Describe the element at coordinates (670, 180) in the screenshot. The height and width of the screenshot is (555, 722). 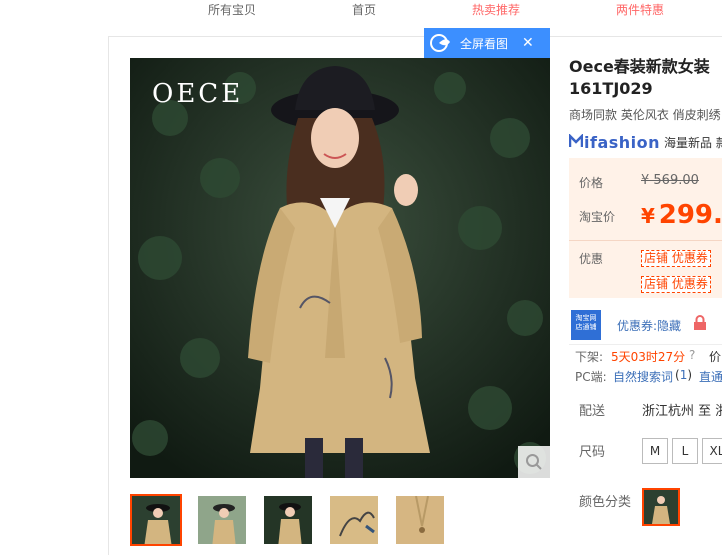
I see `original-price: ¥ 569.00` at that location.